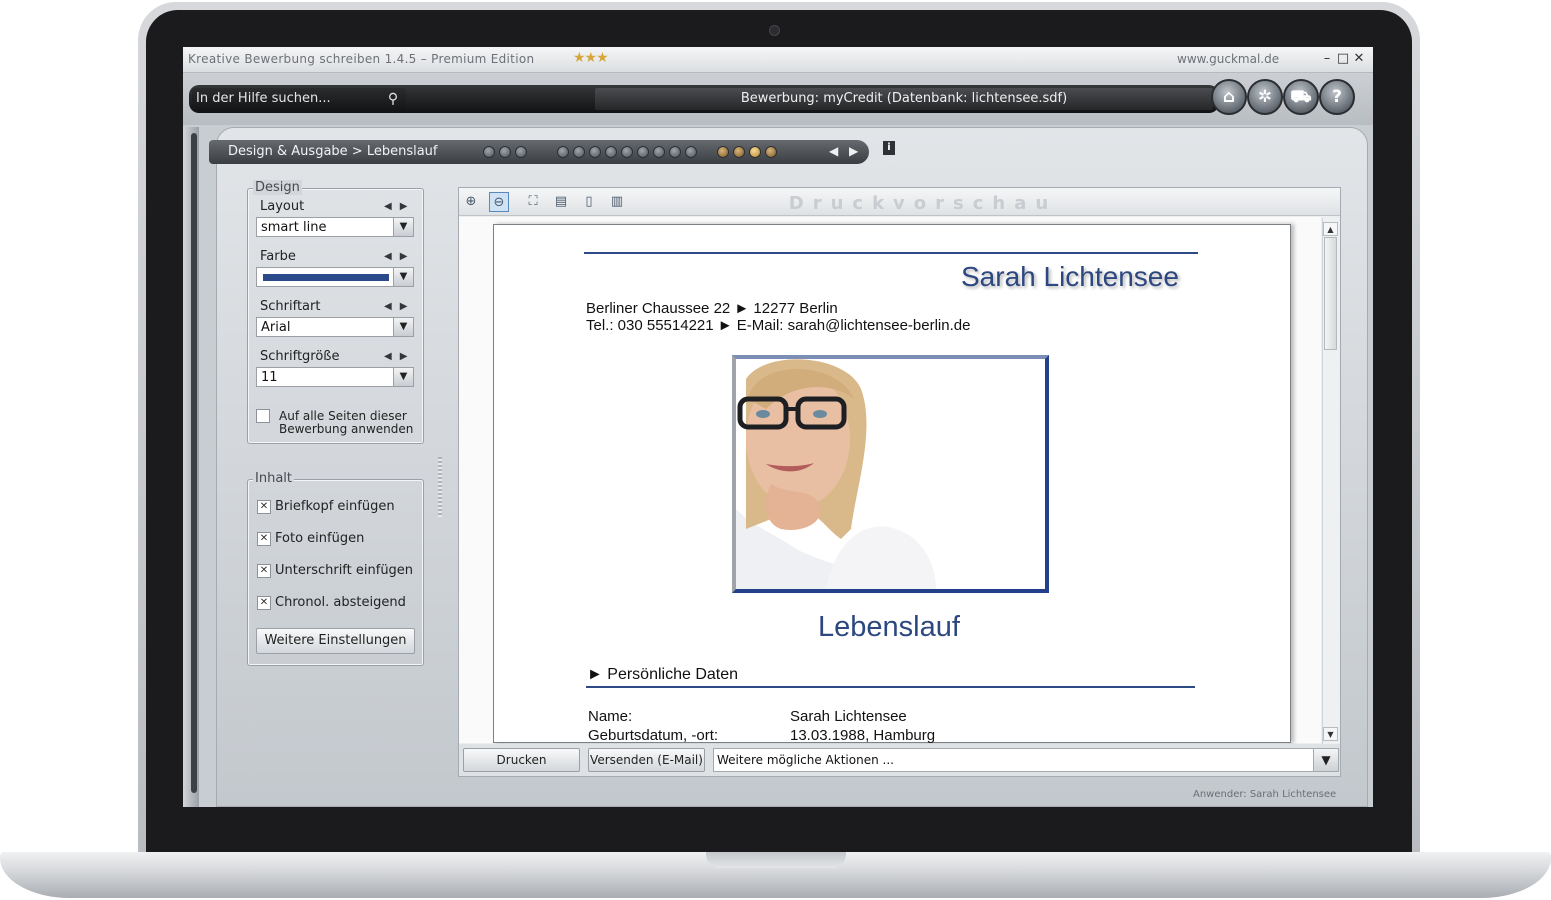  Describe the element at coordinates (848, 716) in the screenshot. I see `row-value: Sarah Lichtensee` at that location.